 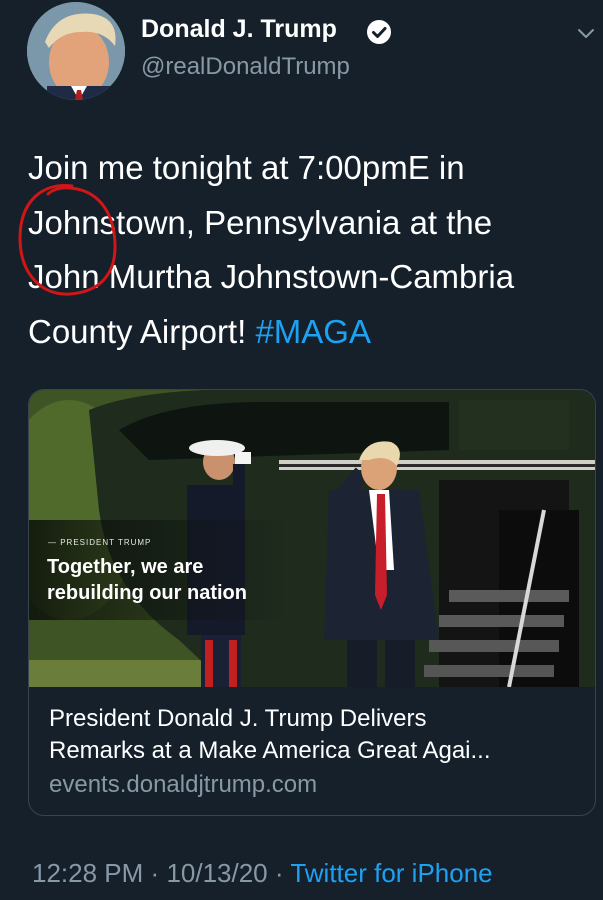 I want to click on card-image-headline-line: rebuilding our nation, so click(x=147, y=593).